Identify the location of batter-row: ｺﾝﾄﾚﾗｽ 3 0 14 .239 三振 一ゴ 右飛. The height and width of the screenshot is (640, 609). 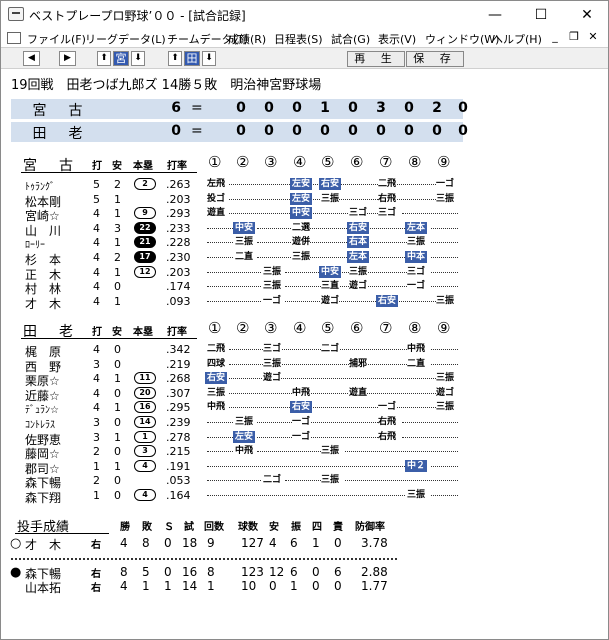
(304, 423).